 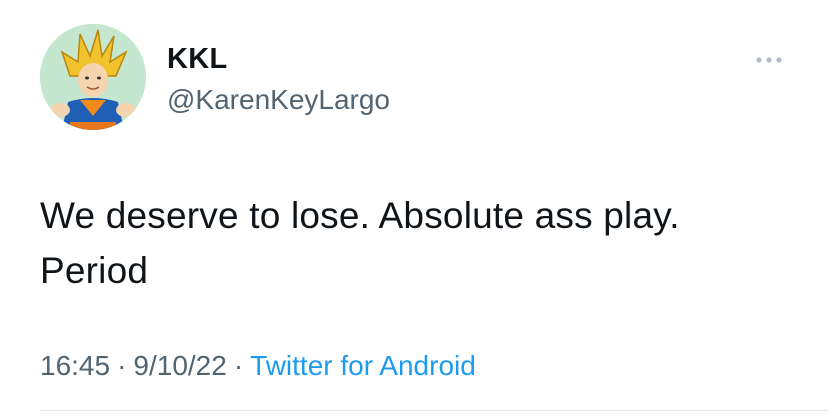 I want to click on more-options-icon, so click(x=769, y=60).